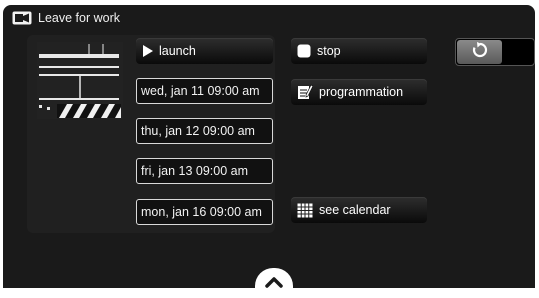 This screenshot has width=539, height=298. I want to click on schedule-date-3: fri, jan 13 09:00 am, so click(204, 171).